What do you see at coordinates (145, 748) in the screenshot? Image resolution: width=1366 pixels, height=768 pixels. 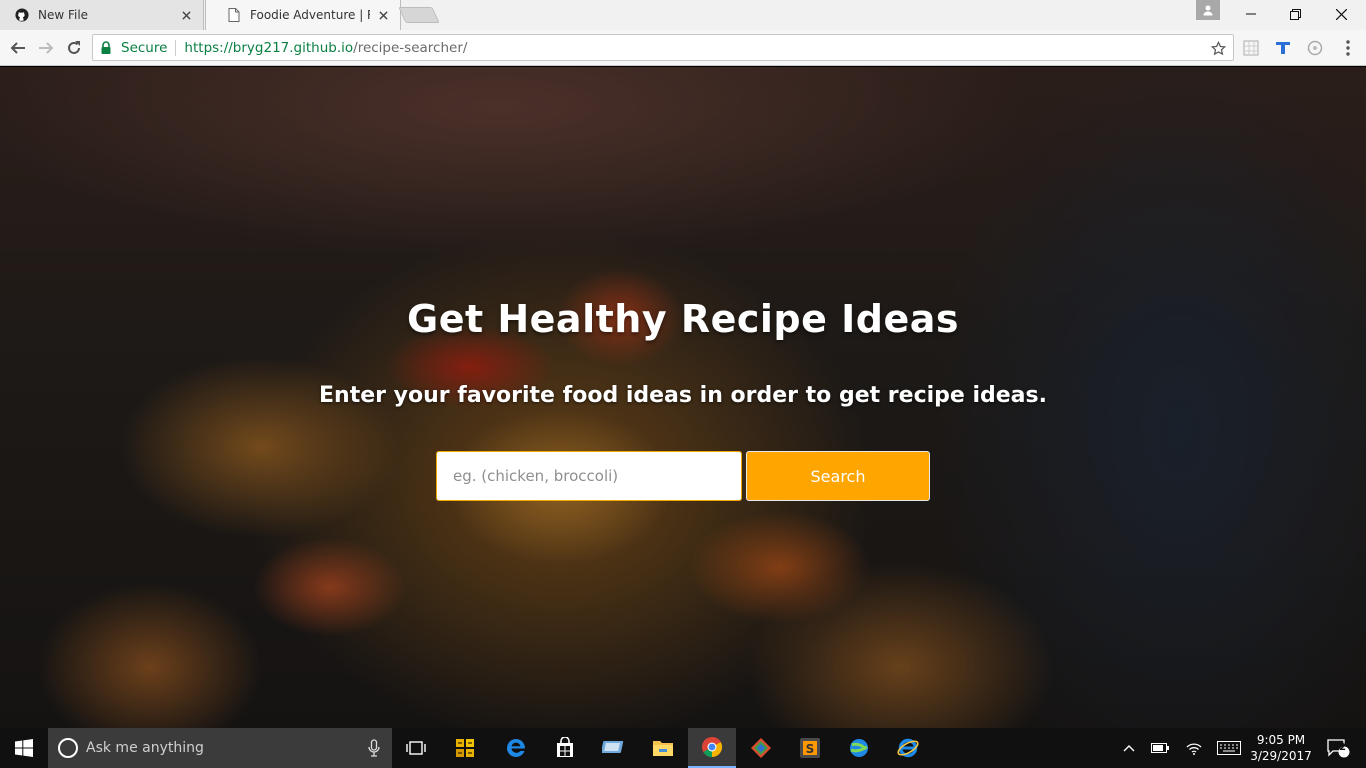 I see `cortana-placeholder: Ask me anything` at bounding box center [145, 748].